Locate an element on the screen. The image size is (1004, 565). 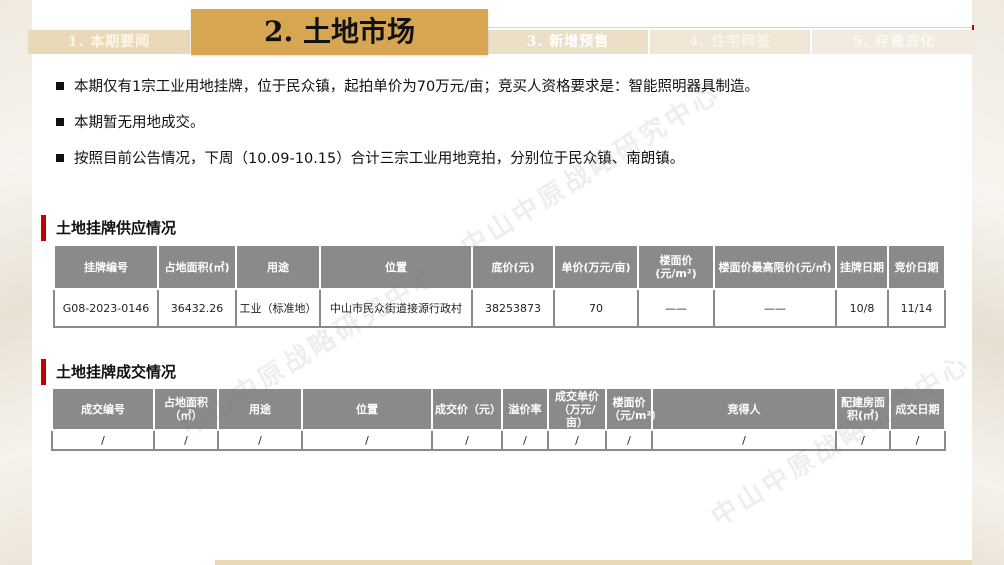
deal-title-text: 土地挂牌成交情况 is located at coordinates (116, 372).